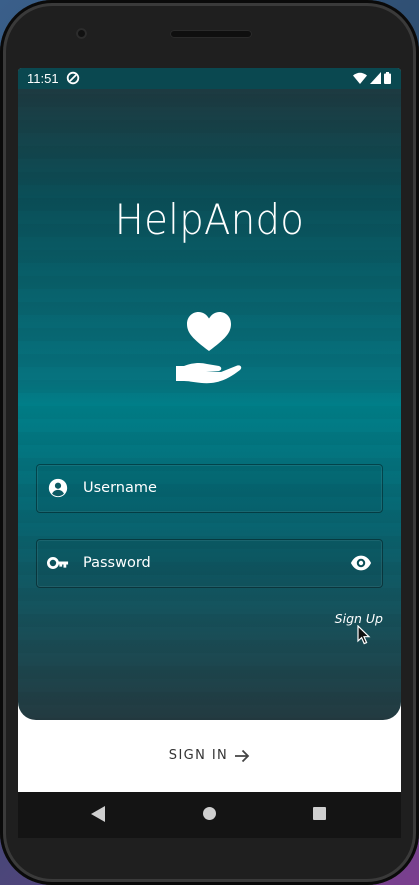  I want to click on password-field: Password, so click(209, 563).